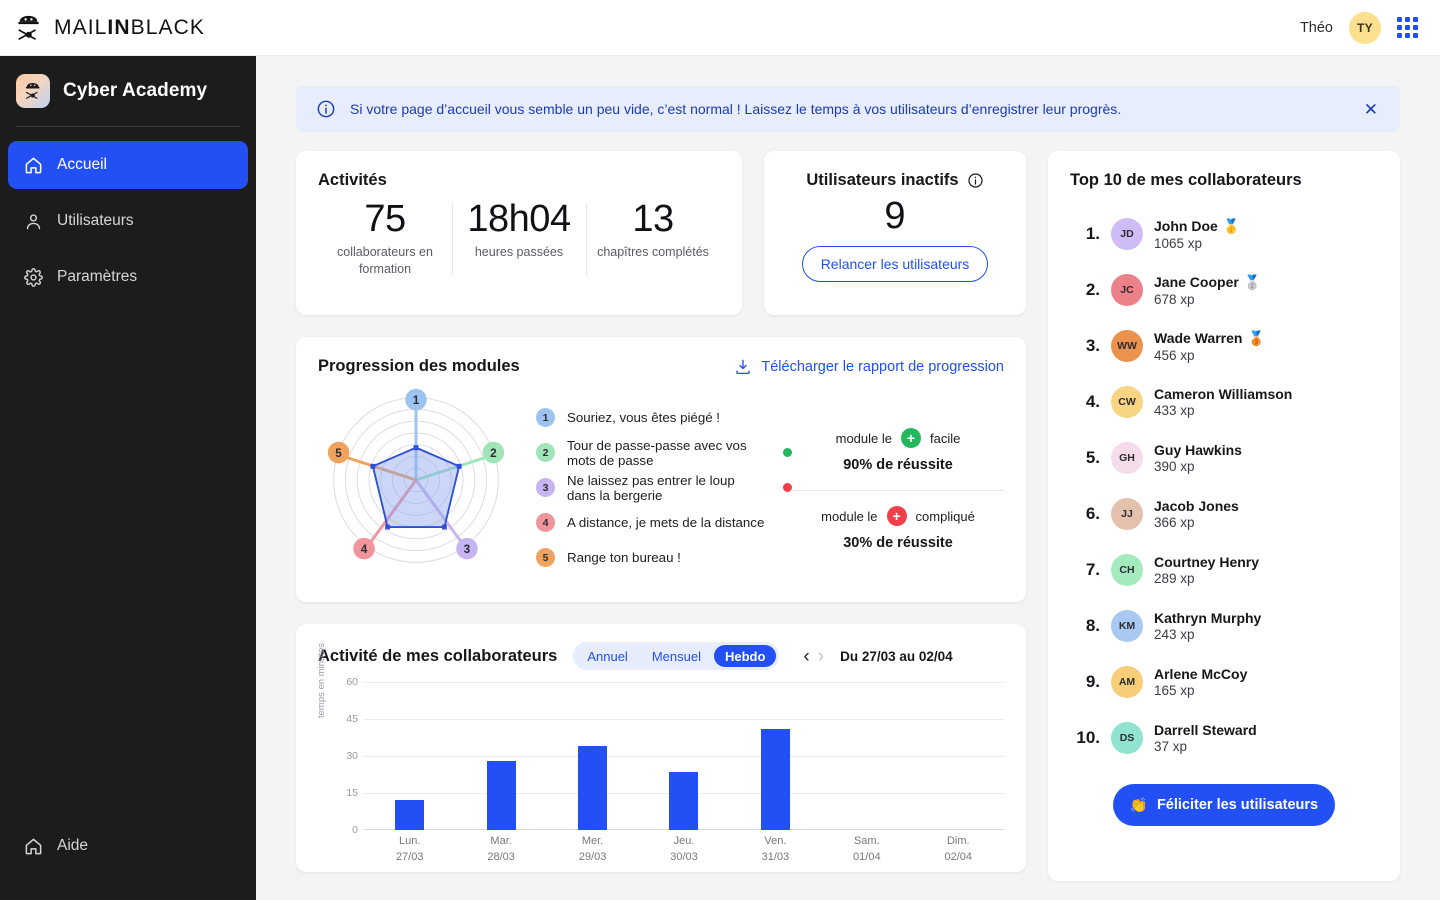 The height and width of the screenshot is (900, 1440). What do you see at coordinates (644, 417) in the screenshot?
I see `legend-label: Souriez, vous êtes piégé !` at bounding box center [644, 417].